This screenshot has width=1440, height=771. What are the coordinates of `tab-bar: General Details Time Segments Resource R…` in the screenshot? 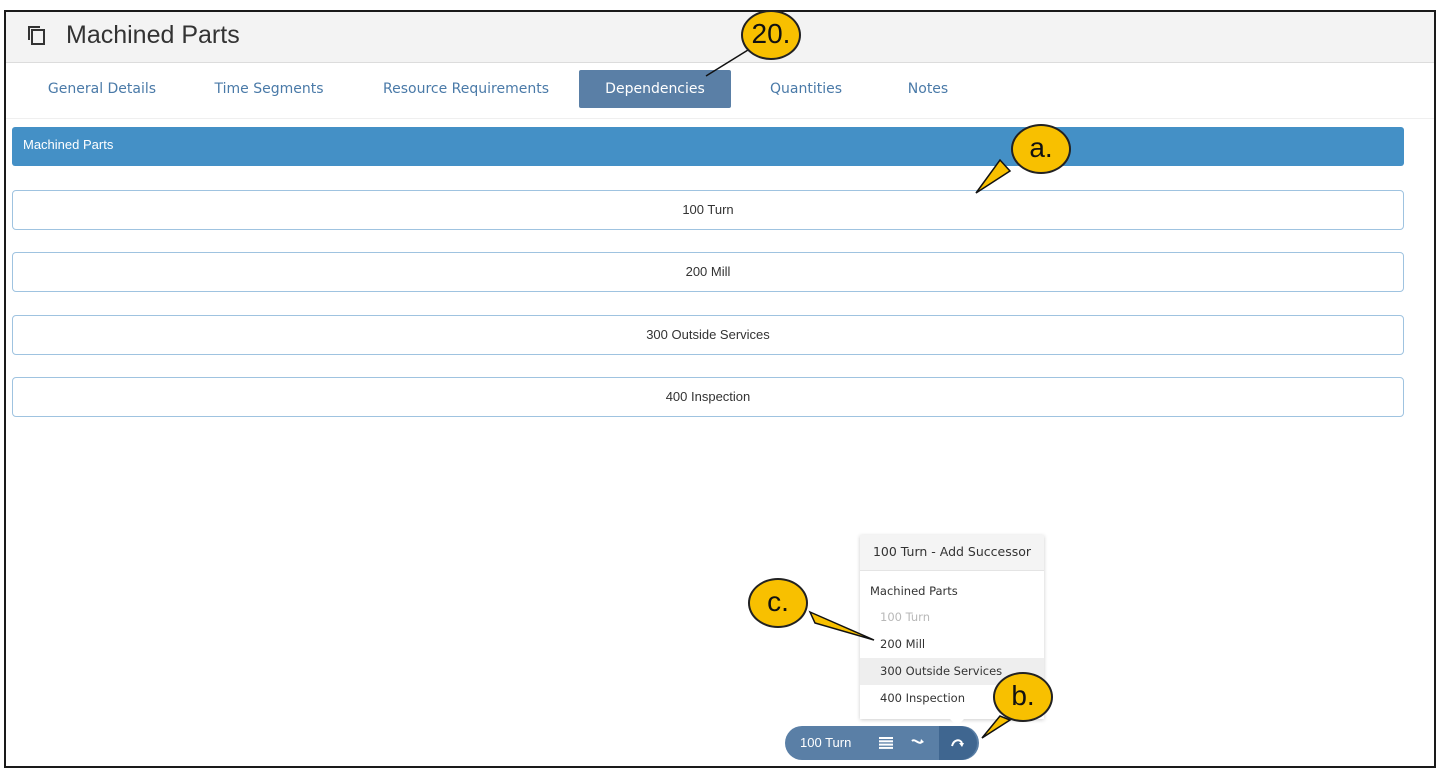 It's located at (720, 94).